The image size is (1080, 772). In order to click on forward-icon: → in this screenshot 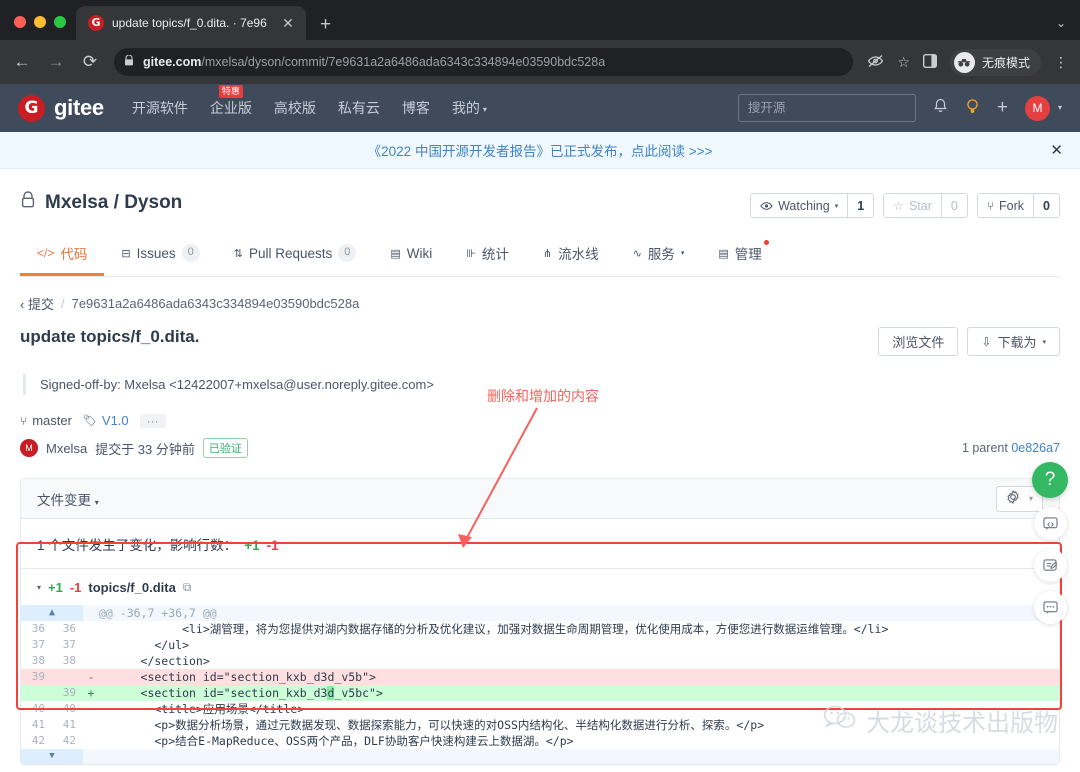, I will do `click(56, 62)`.